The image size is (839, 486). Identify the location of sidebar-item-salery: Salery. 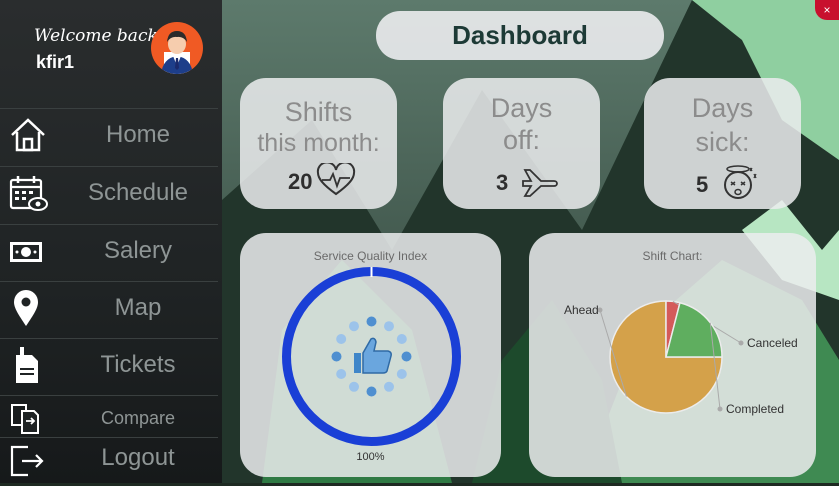
(109, 251).